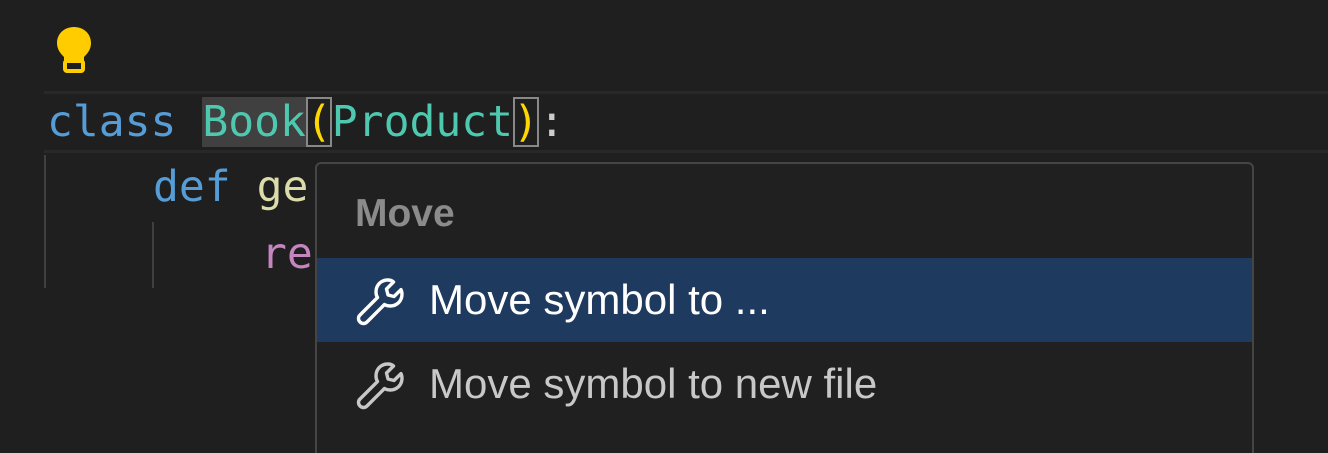 This screenshot has height=453, width=1328. I want to click on code-line-1: class Book(Product):, so click(306, 122).